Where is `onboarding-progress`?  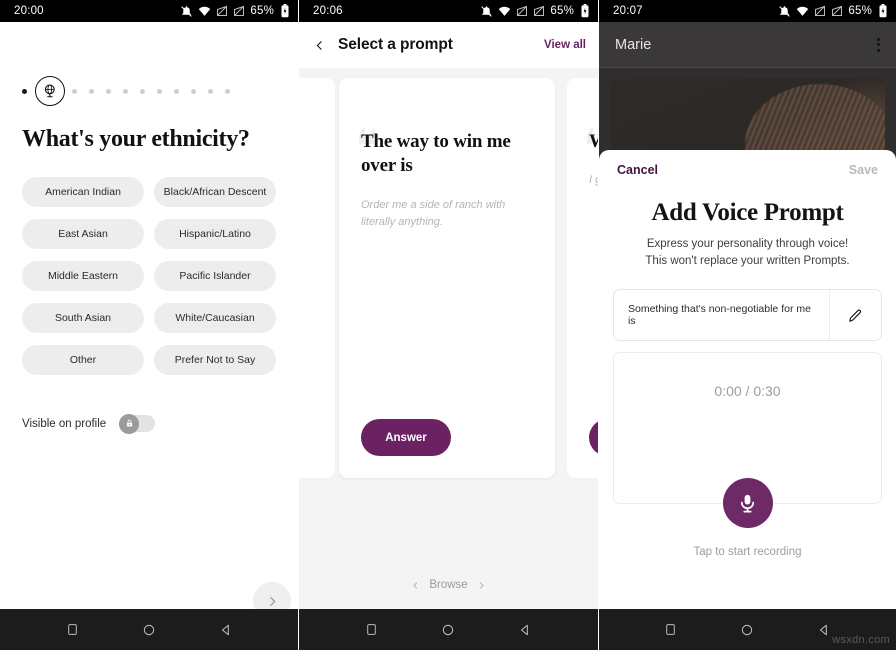
onboarding-progress is located at coordinates (149, 91).